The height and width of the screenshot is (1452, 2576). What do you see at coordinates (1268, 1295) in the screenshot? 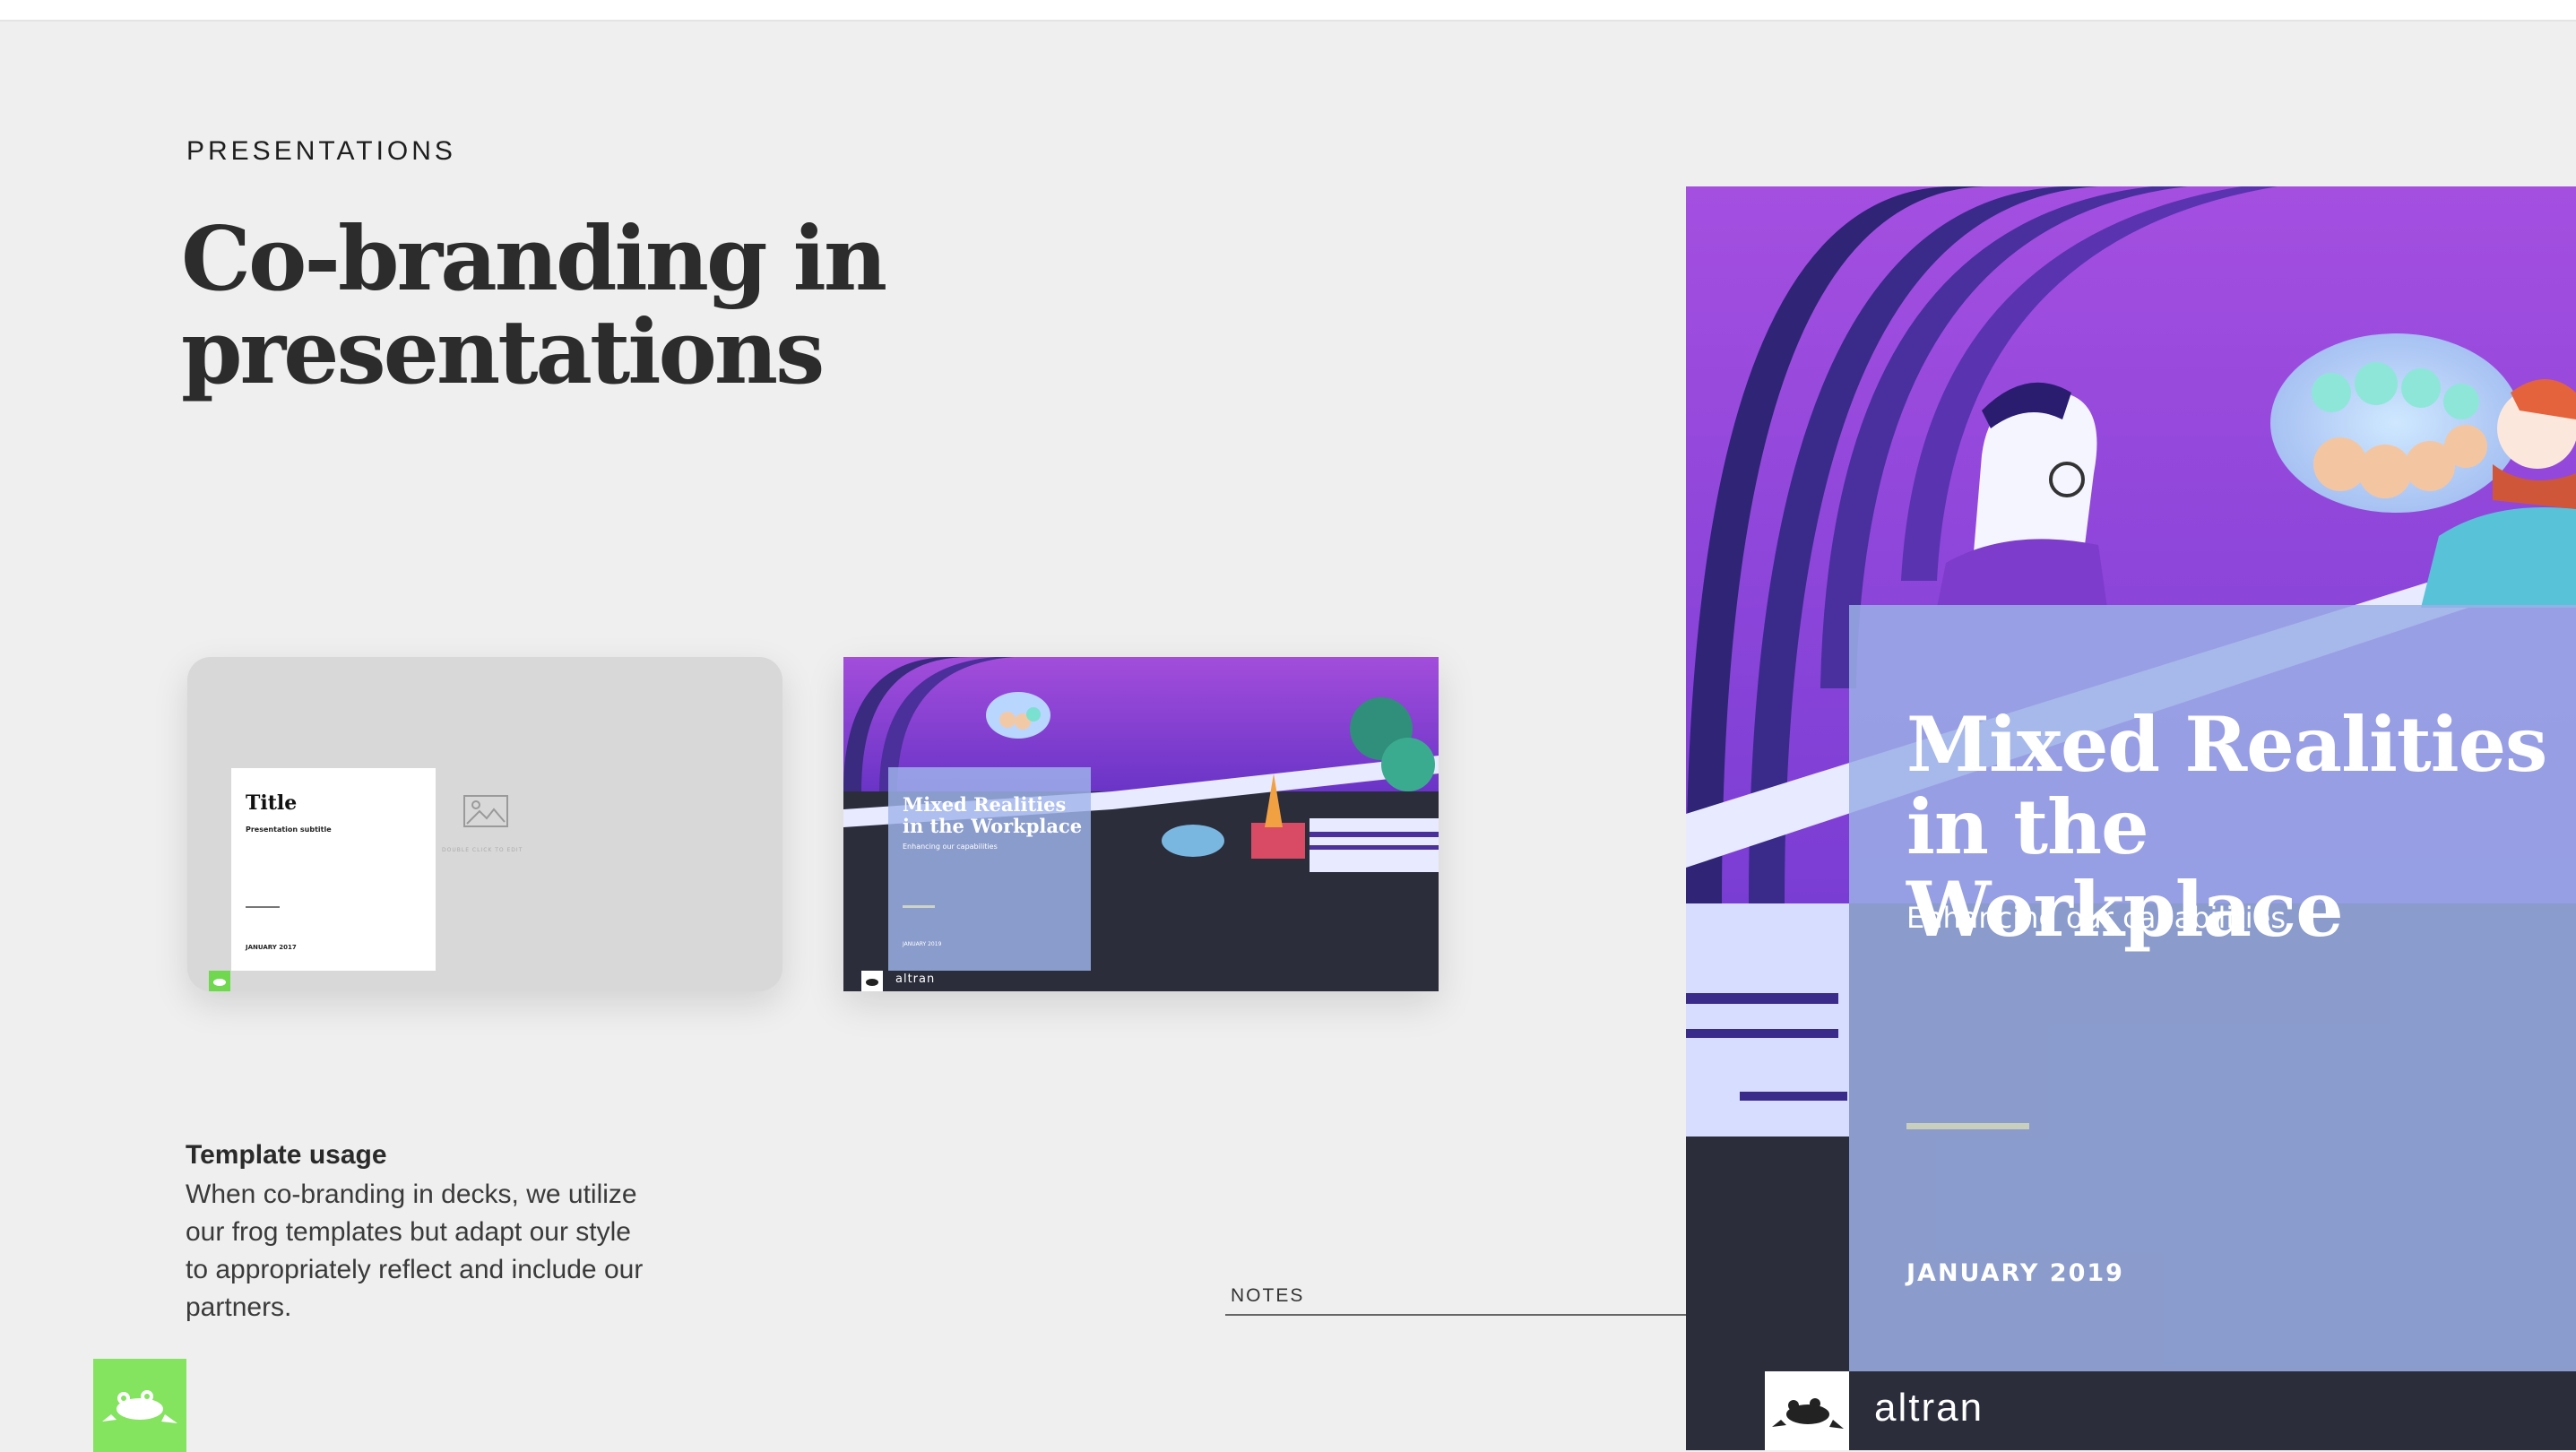
I see `notes-label: NOTES` at bounding box center [1268, 1295].